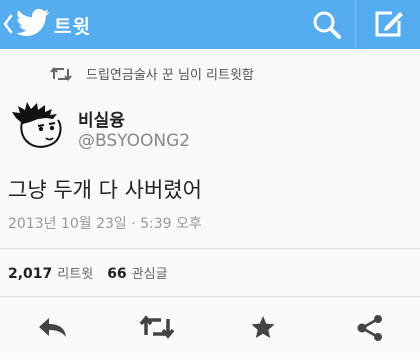 This screenshot has height=359, width=420. Describe the element at coordinates (39, 125) in the screenshot. I see `user-avatar` at that location.